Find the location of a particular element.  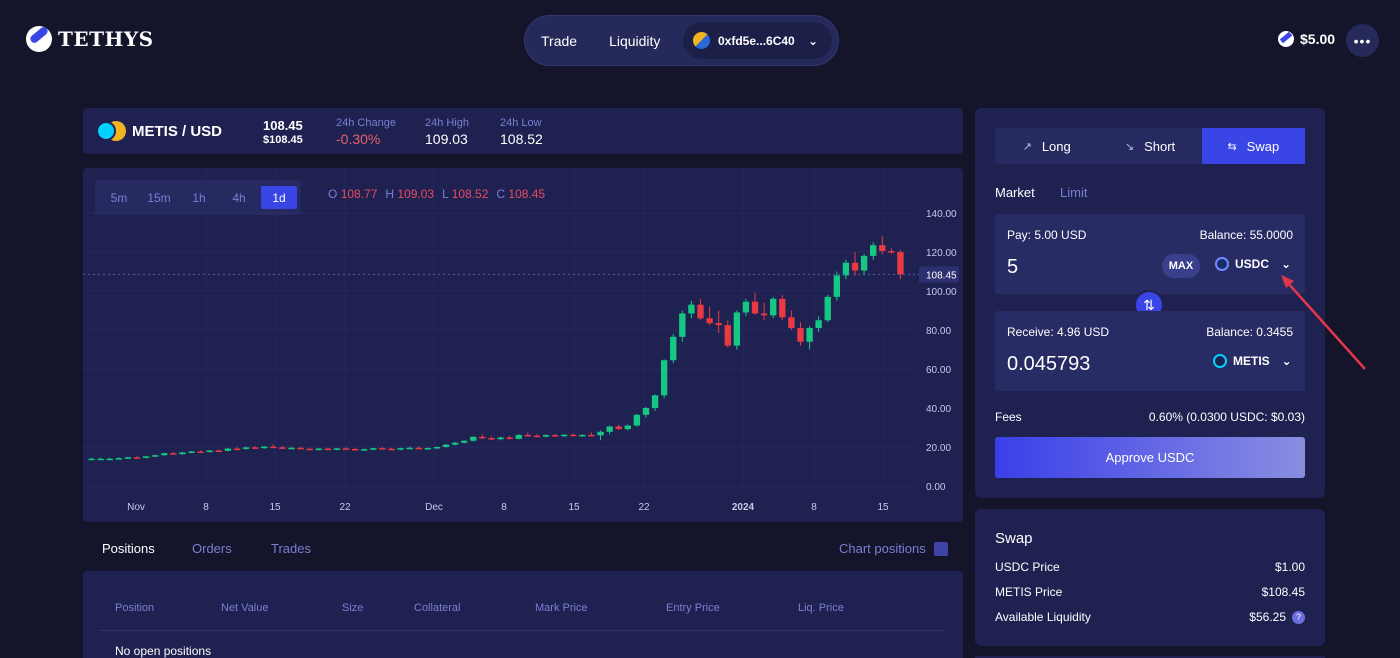

chart-positions-toggle: Chart positions is located at coordinates (893, 548).